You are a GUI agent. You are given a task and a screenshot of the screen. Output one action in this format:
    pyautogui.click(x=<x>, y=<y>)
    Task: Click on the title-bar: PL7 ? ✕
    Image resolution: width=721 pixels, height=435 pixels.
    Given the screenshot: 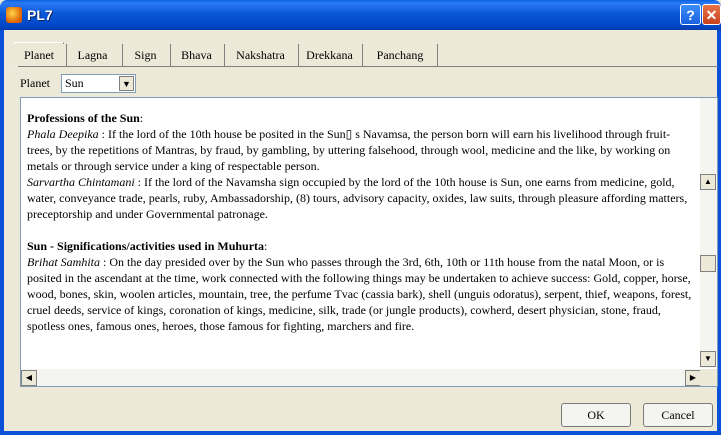 What is the action you would take?
    pyautogui.click(x=360, y=15)
    